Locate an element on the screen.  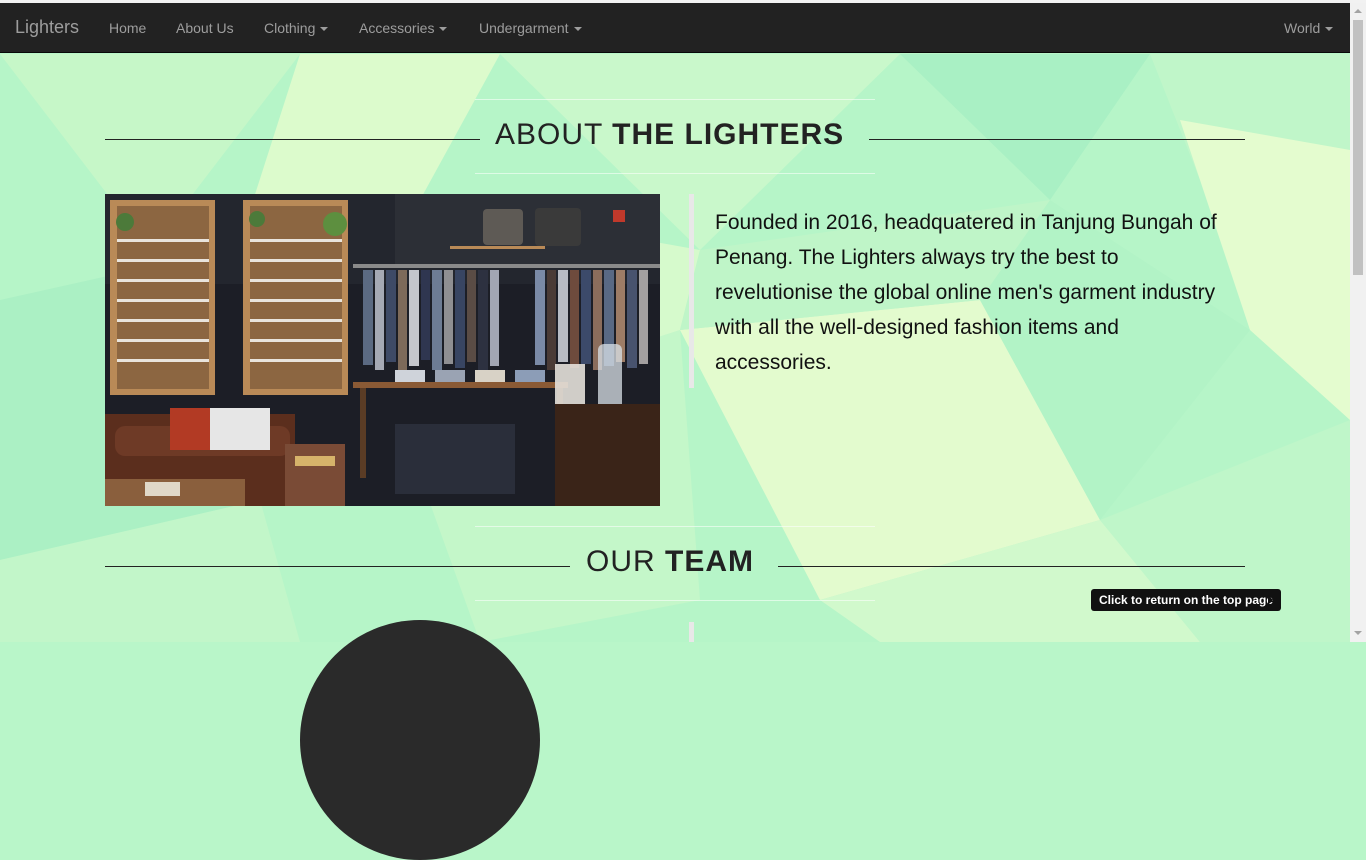
nav-undergarment-dropdown: Undergarment is located at coordinates (530, 28).